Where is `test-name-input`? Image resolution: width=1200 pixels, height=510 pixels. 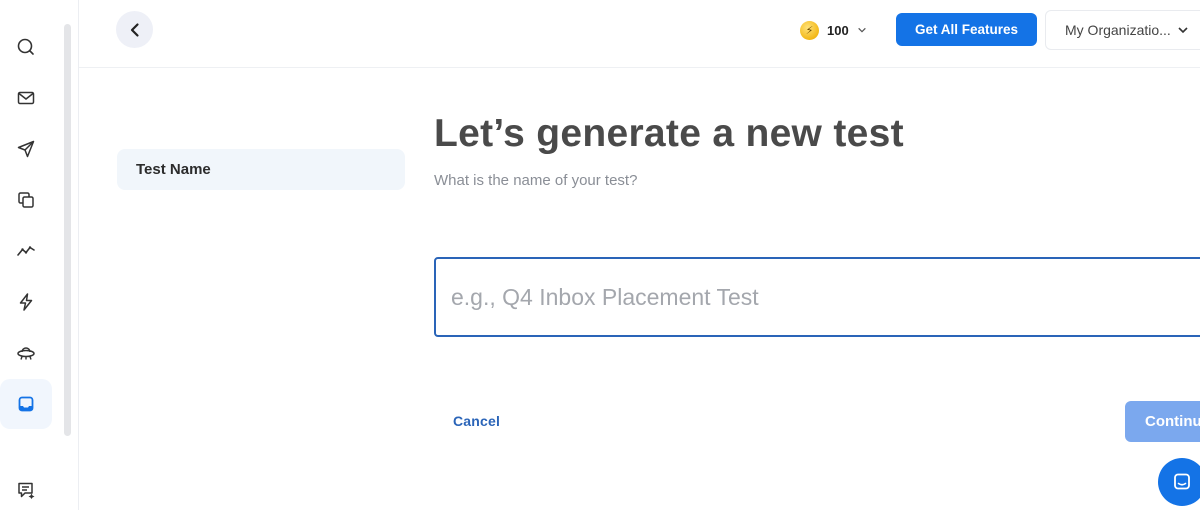 test-name-input is located at coordinates (817, 297).